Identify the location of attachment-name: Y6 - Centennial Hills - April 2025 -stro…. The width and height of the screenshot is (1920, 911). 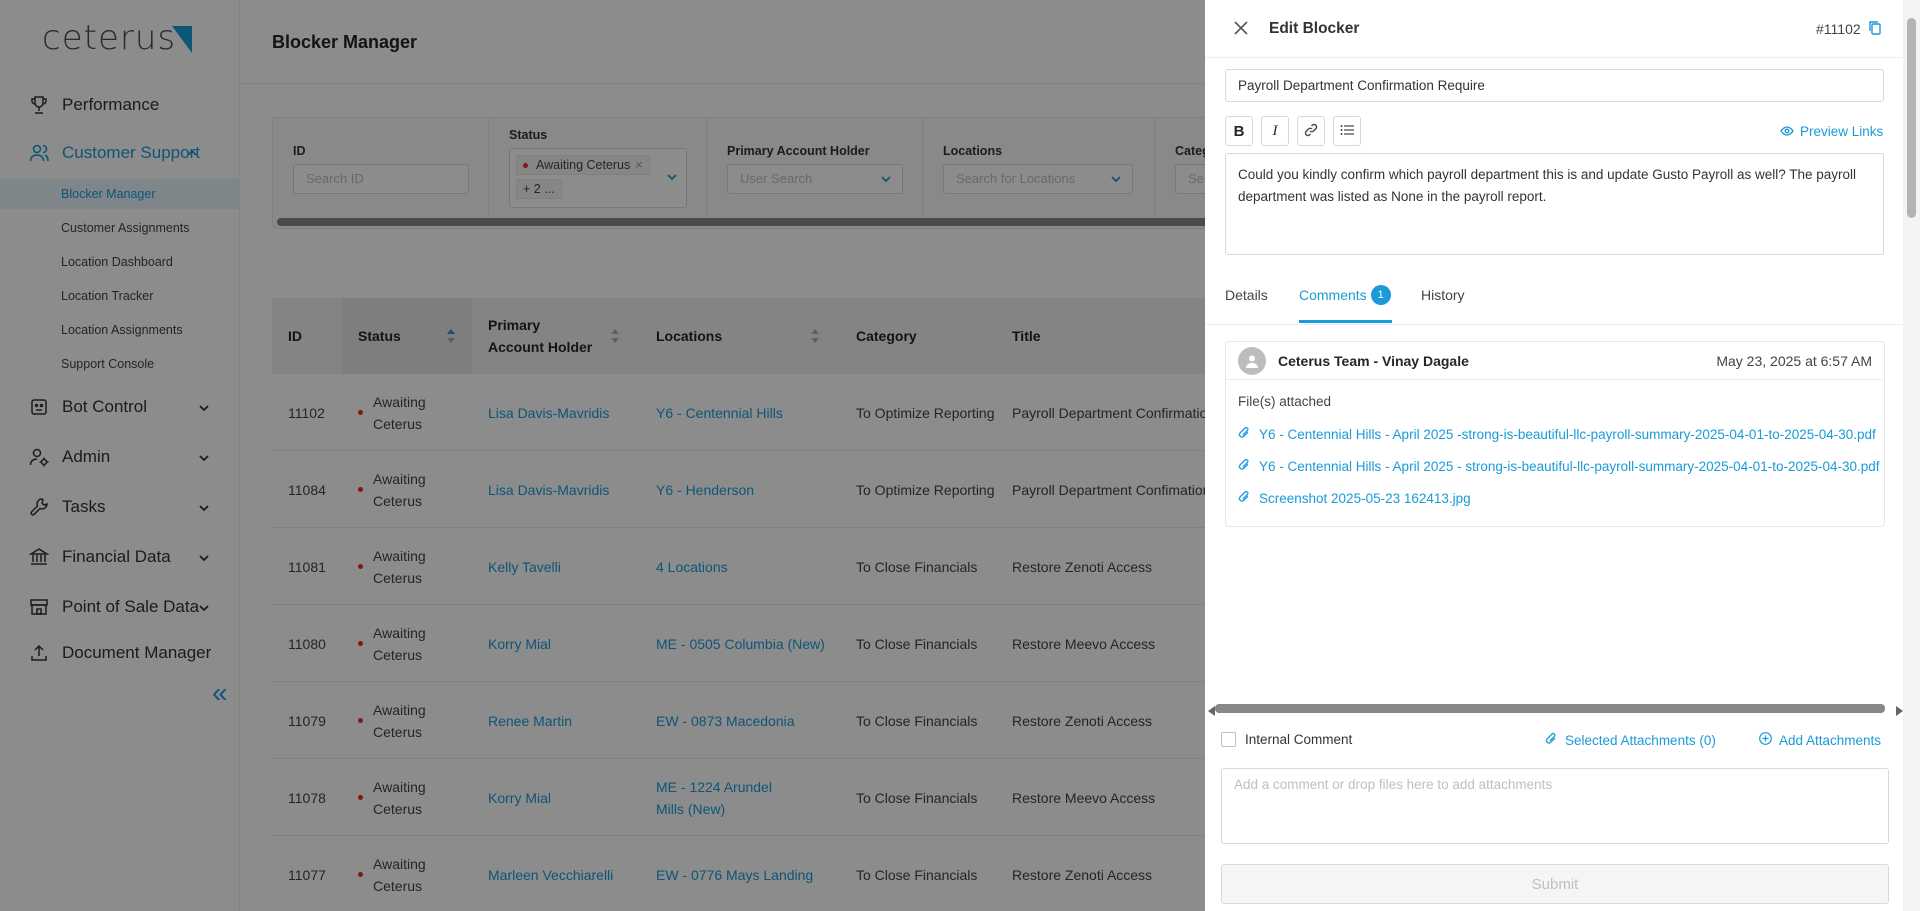
(1567, 434).